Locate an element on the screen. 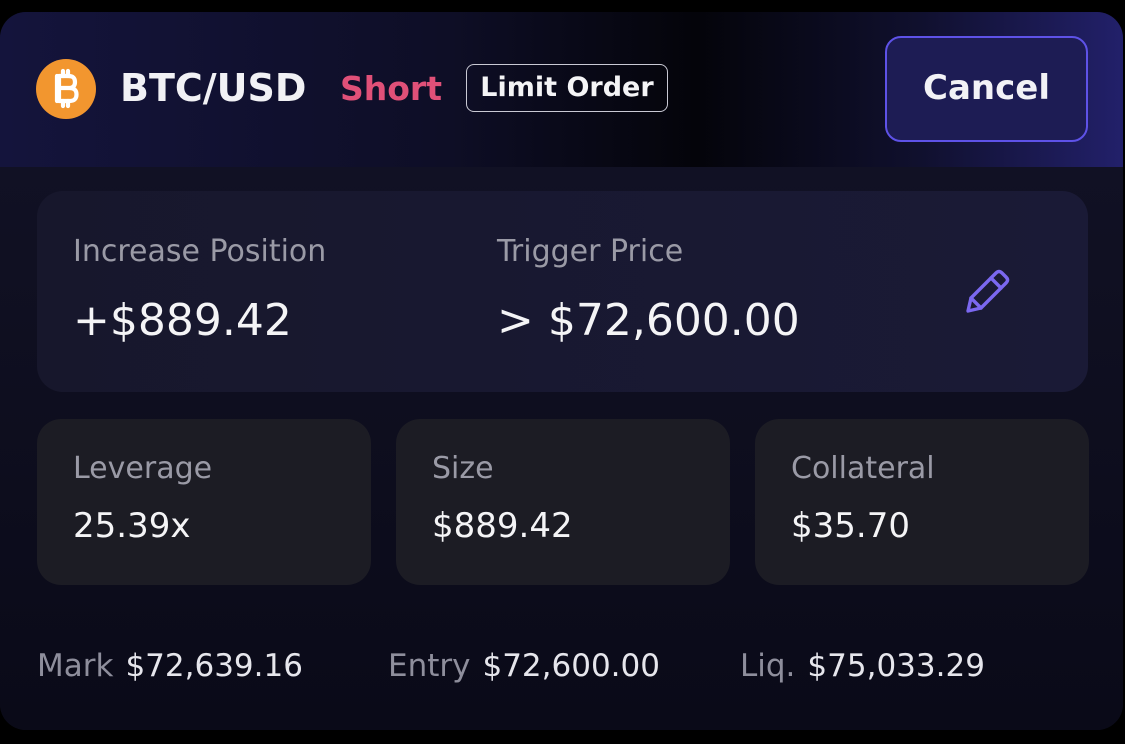 Image resolution: width=1125 pixels, height=744 pixels. increase-position-value: +$889.42 is located at coordinates (182, 320).